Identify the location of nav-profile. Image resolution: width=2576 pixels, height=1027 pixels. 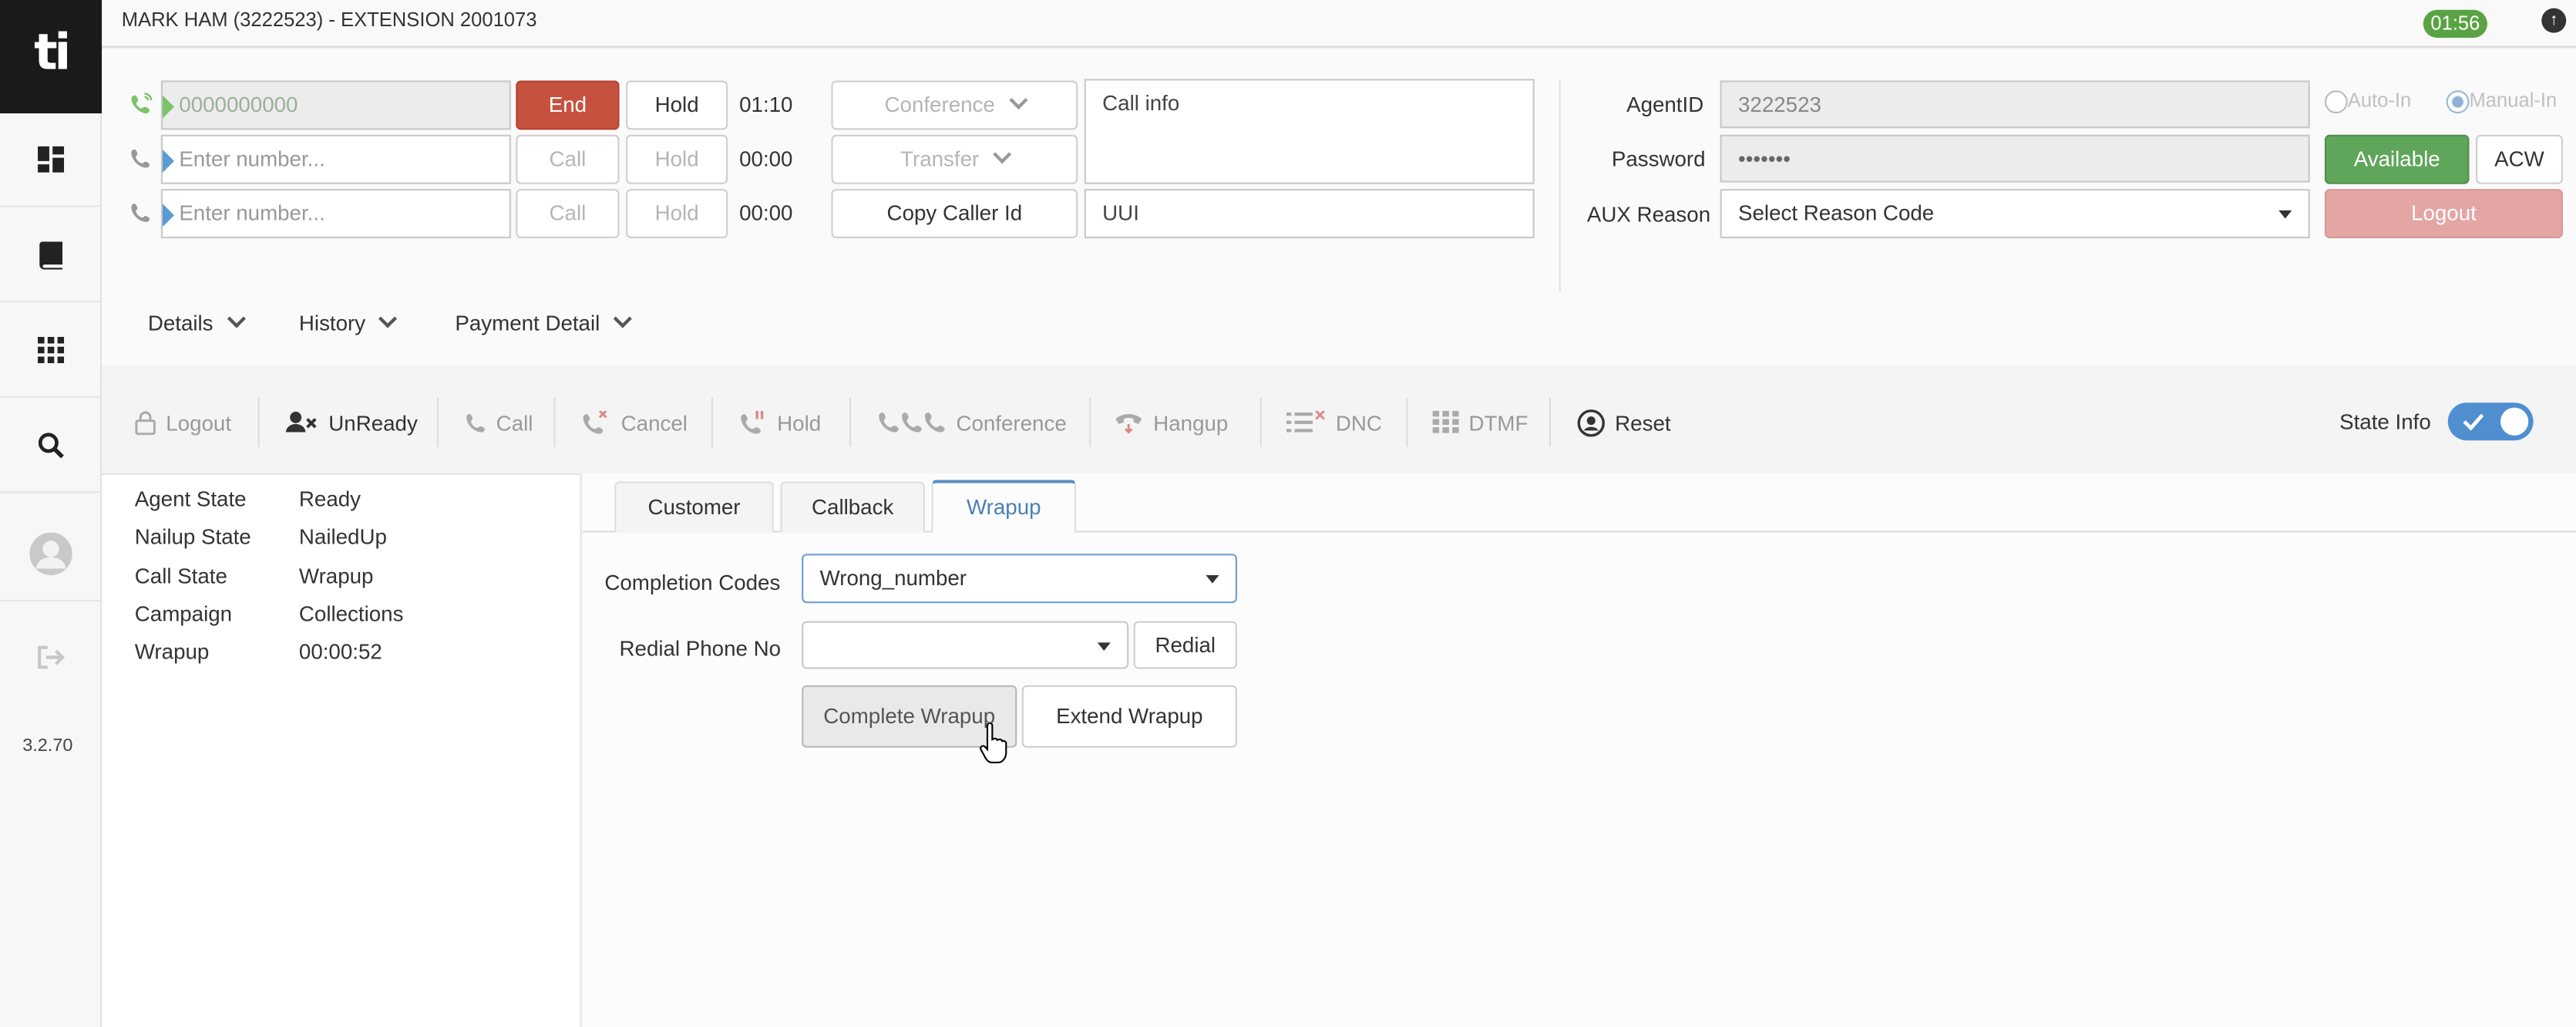
(51, 555).